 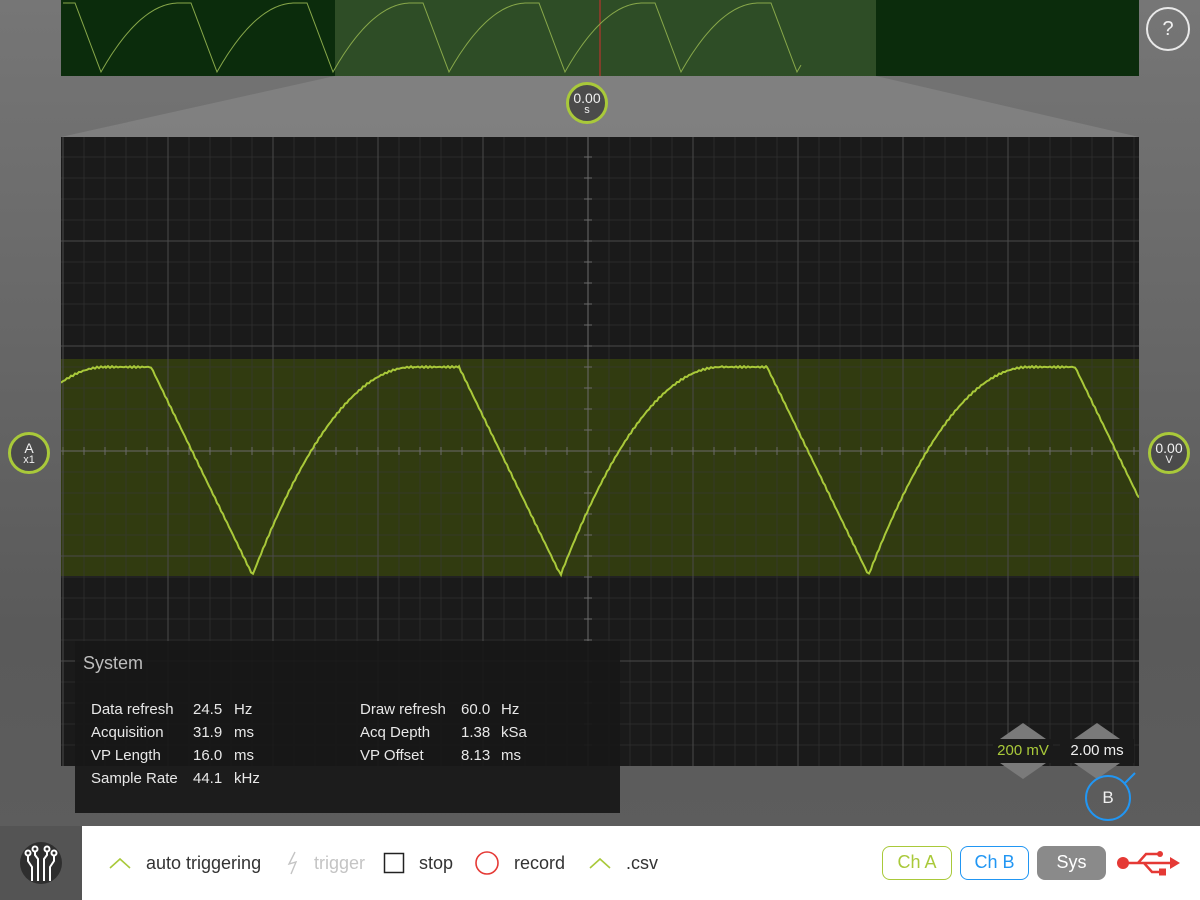 I want to click on circuit-tree-icon, so click(x=41, y=863).